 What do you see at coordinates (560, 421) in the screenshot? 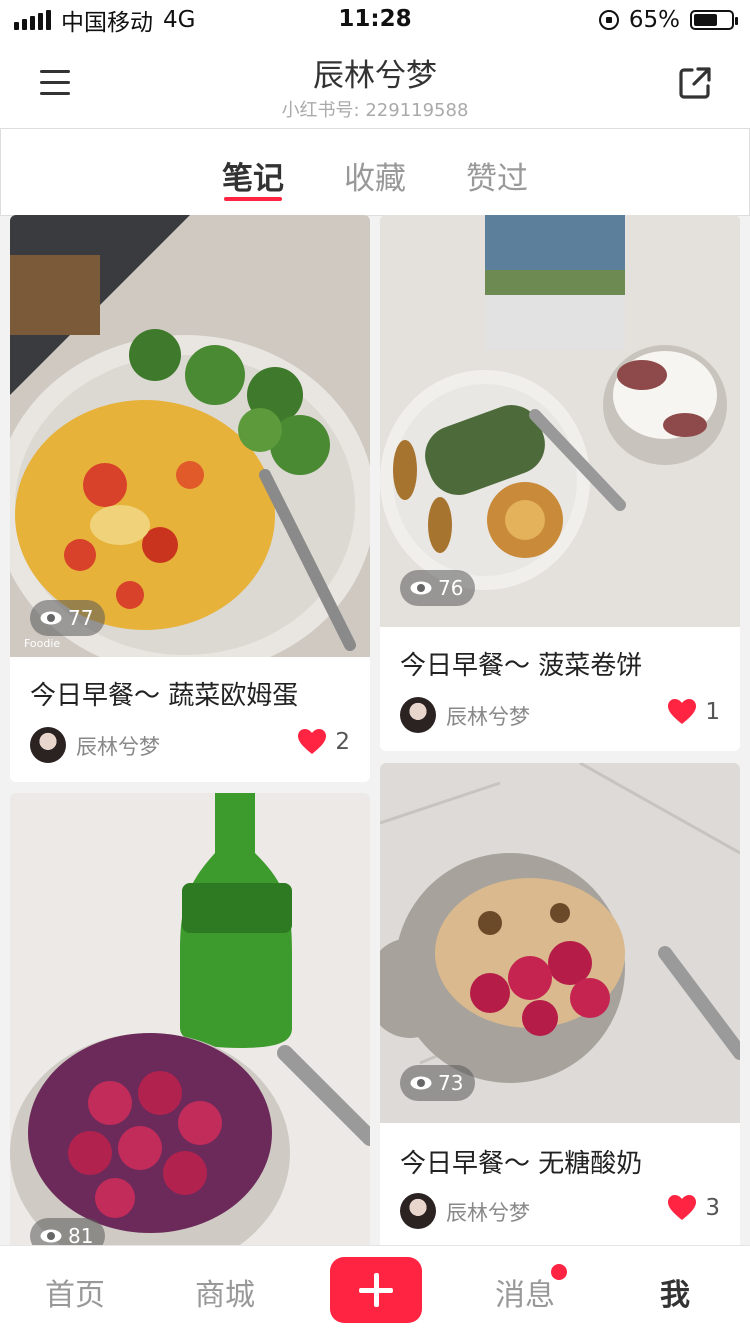
I see `note-photo` at bounding box center [560, 421].